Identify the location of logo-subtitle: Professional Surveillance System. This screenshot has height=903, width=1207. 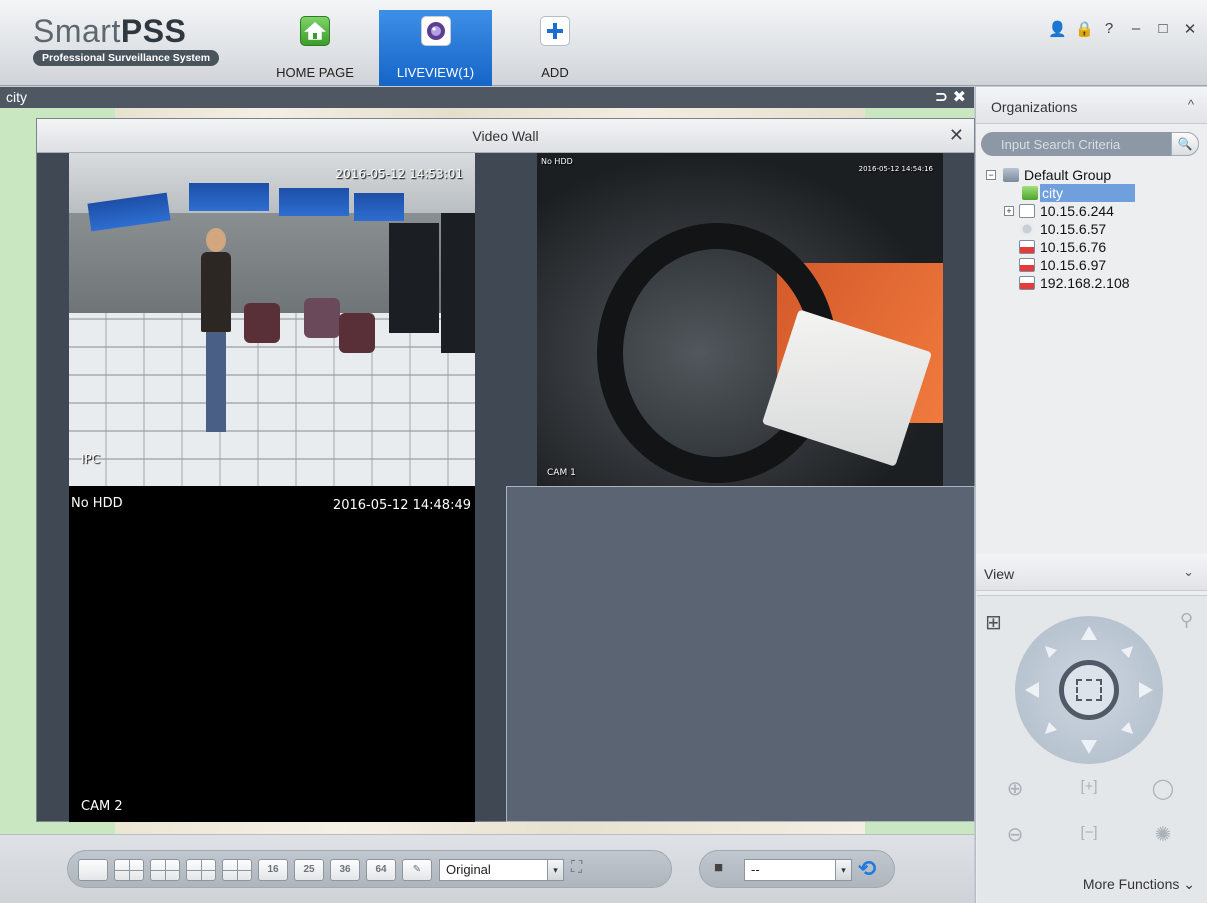
(126, 58).